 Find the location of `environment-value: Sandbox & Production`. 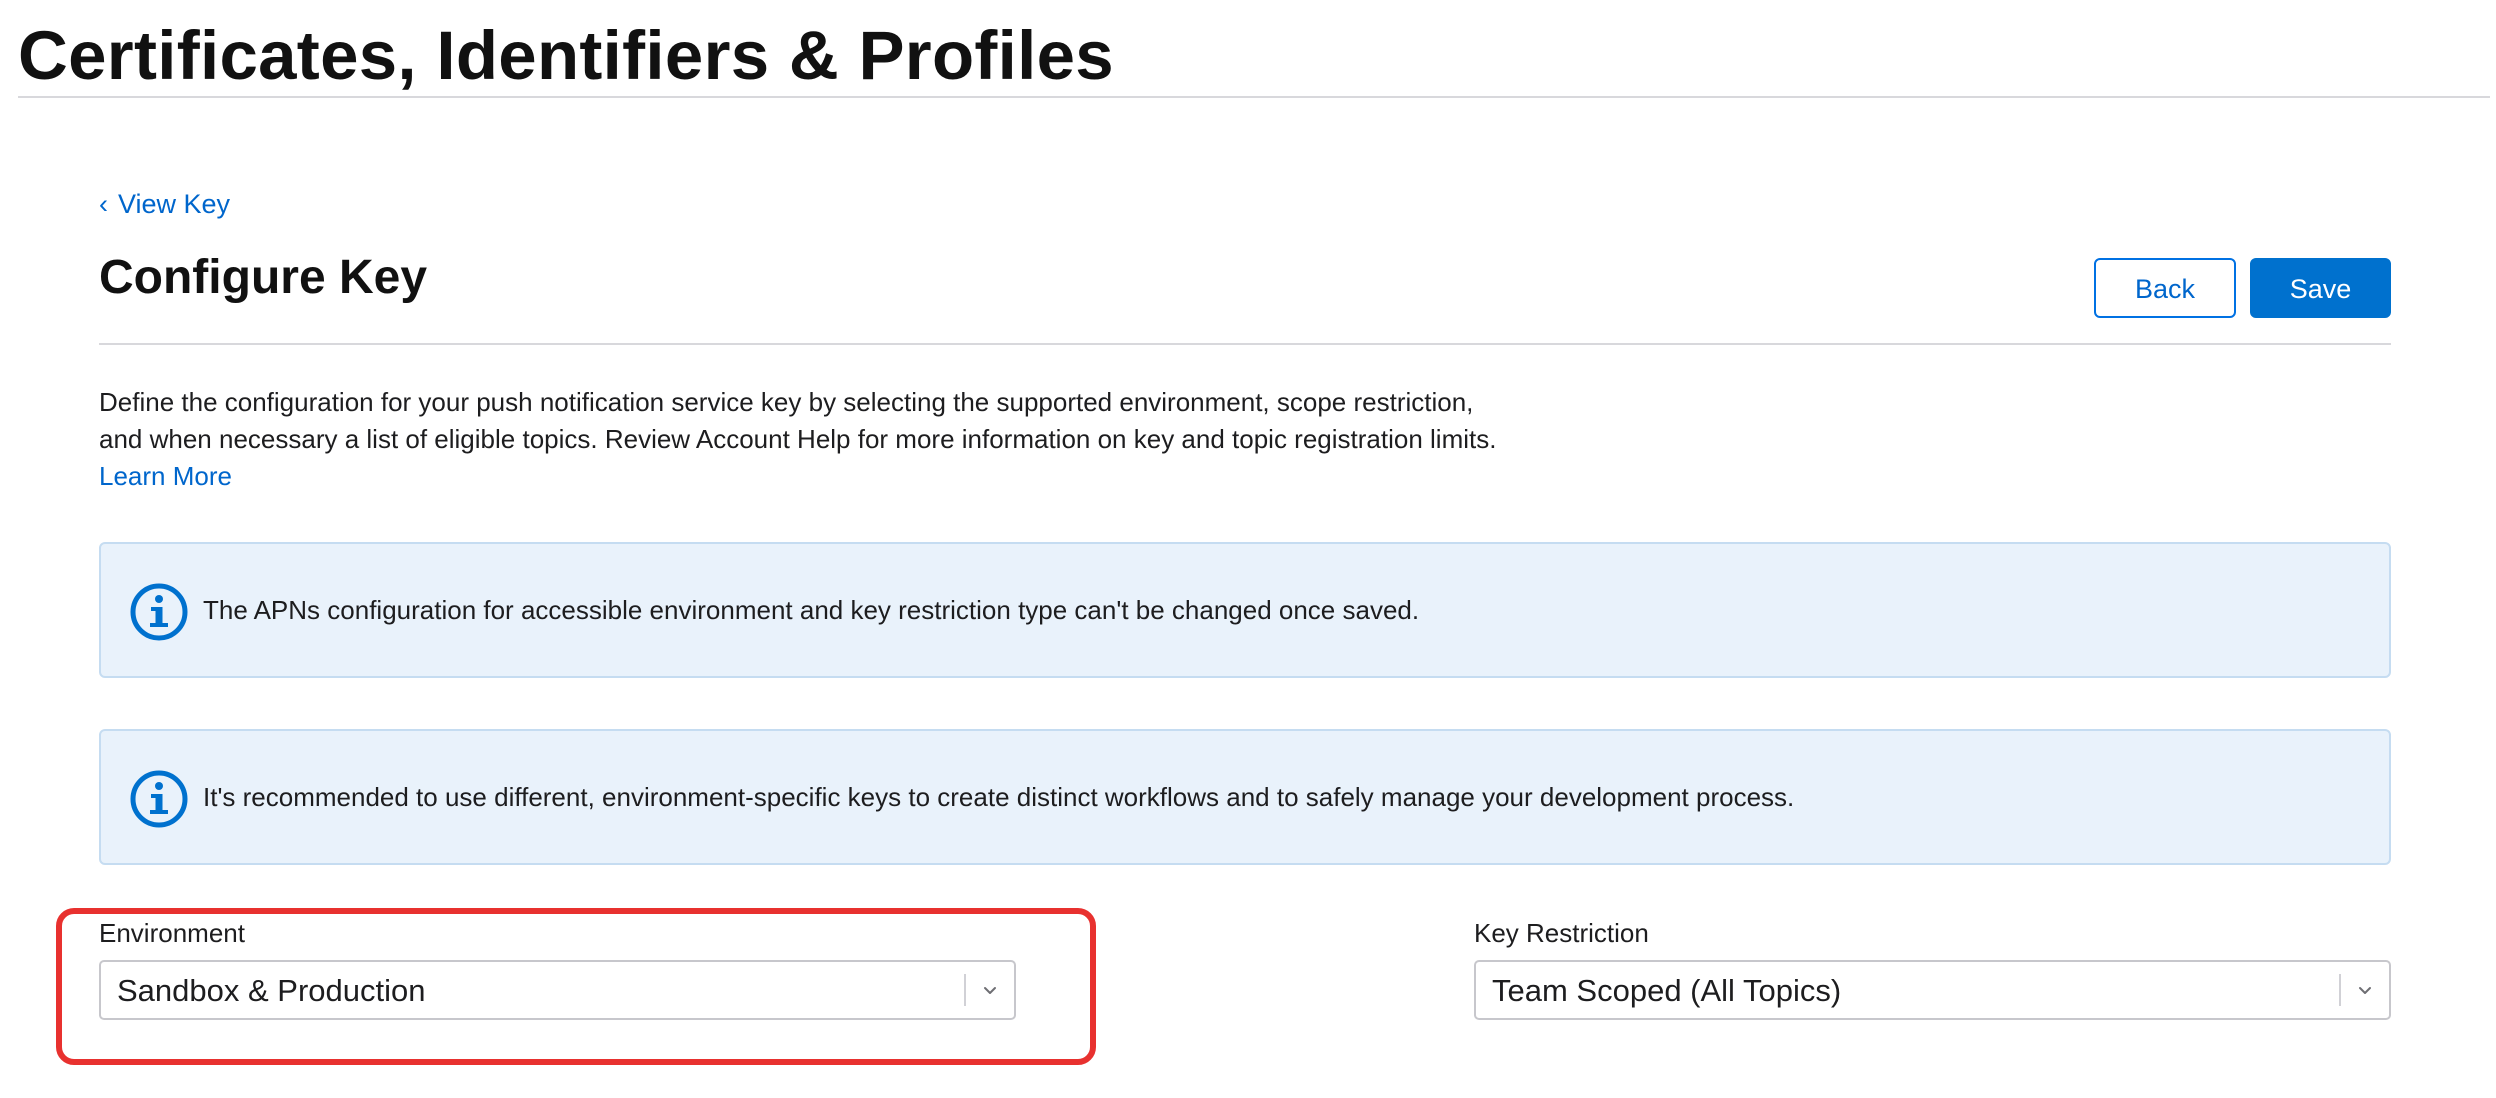

environment-value: Sandbox & Production is located at coordinates (271, 990).